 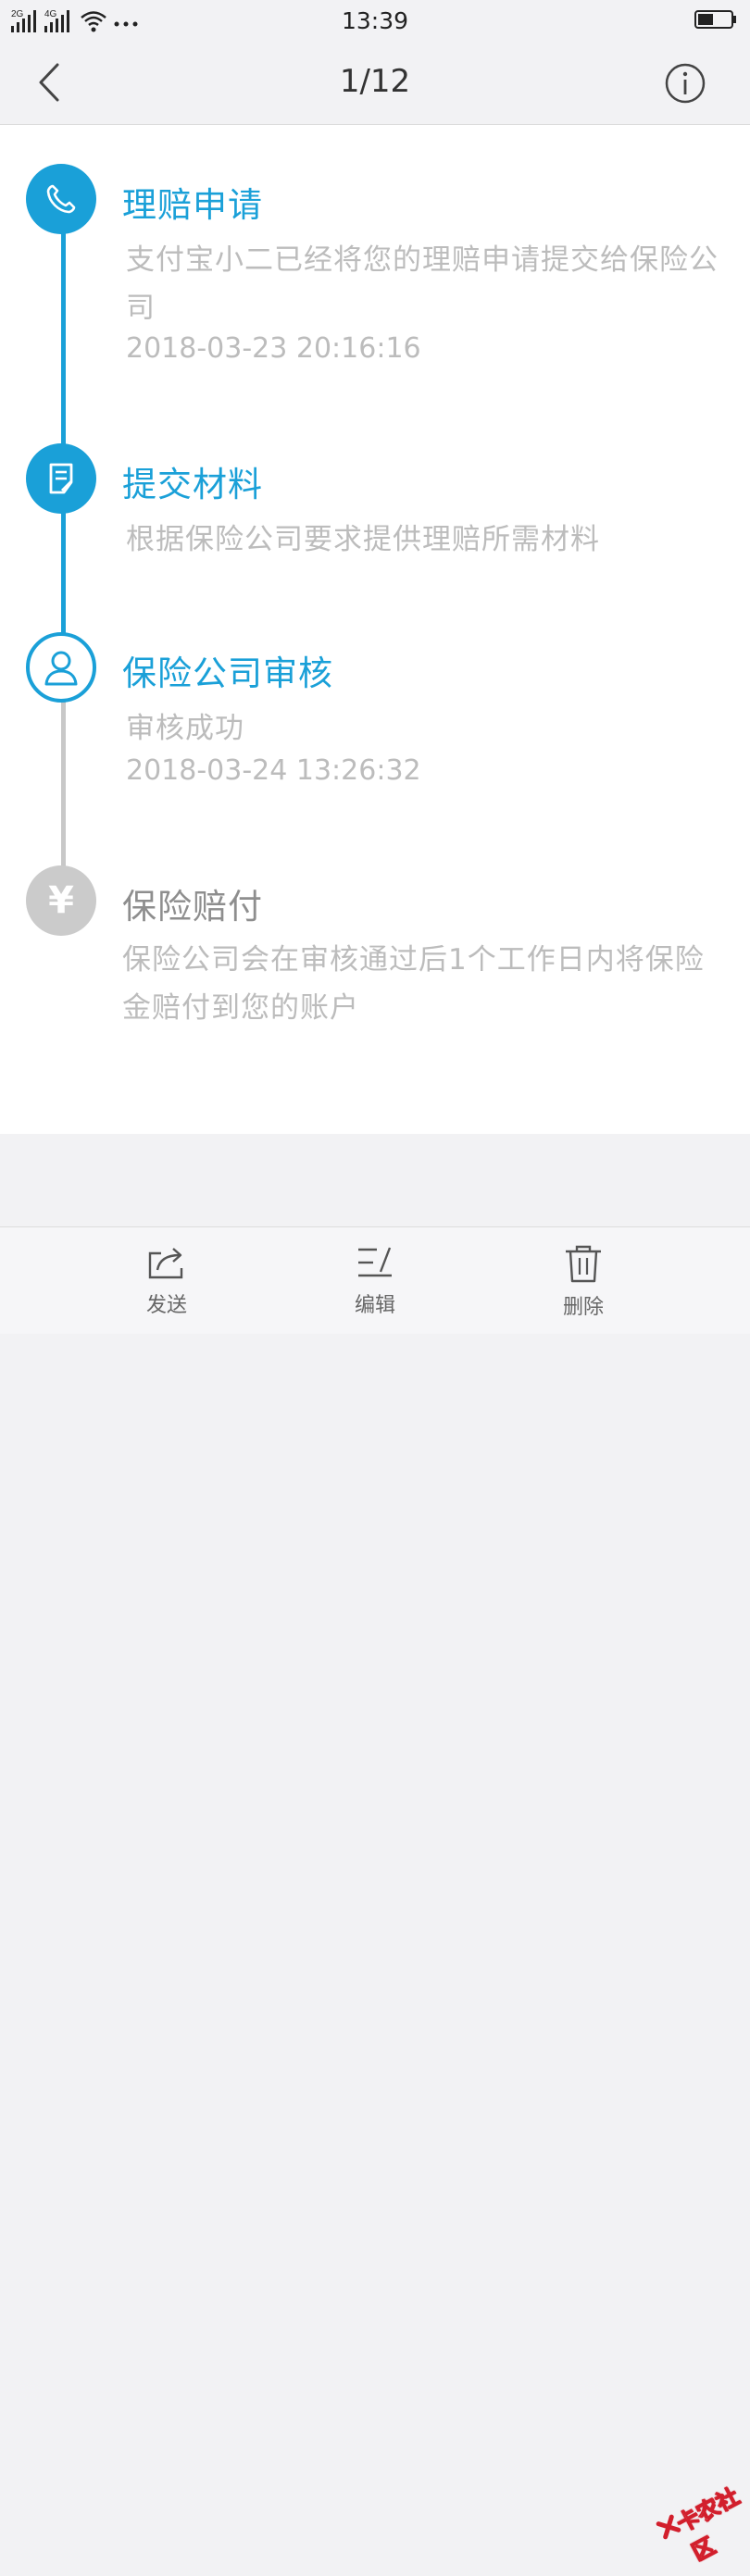 I want to click on phone-icon, so click(x=61, y=199).